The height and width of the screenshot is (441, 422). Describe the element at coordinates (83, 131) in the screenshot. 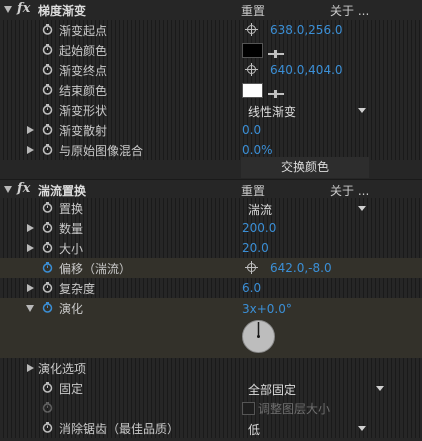

I see `param-label: 渐变散射` at that location.